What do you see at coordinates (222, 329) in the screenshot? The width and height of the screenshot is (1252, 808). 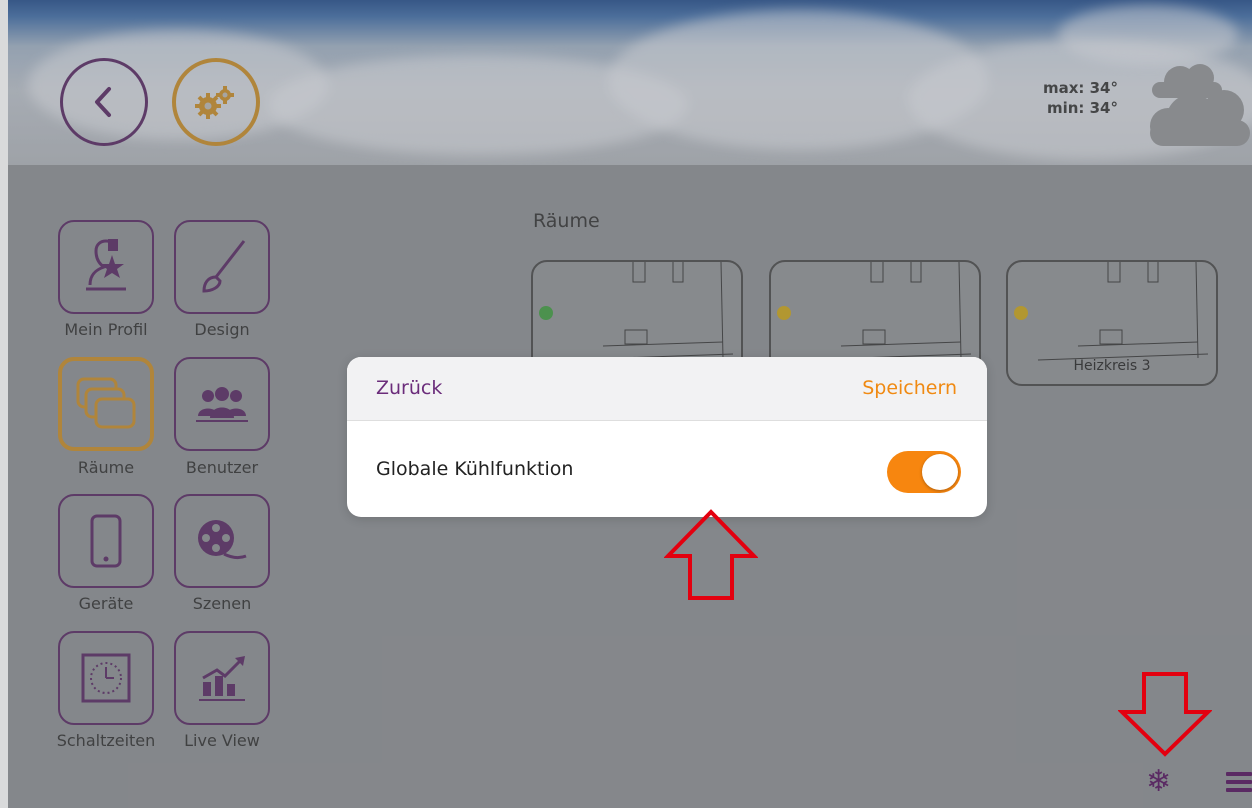 I see `sidebar-item-label: Design` at bounding box center [222, 329].